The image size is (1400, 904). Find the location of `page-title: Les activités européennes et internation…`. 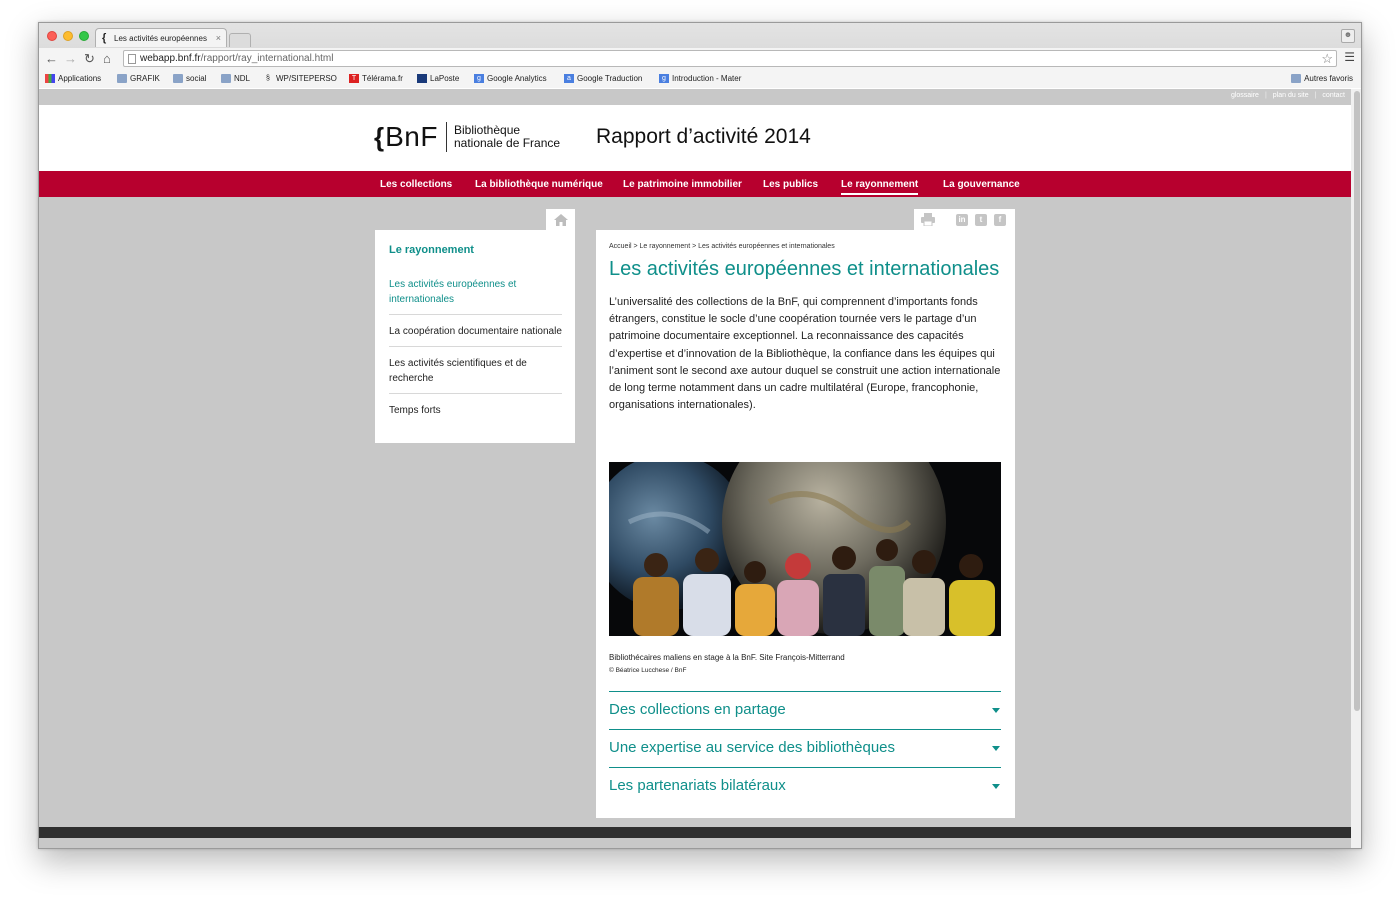

page-title: Les activités européennes et internation… is located at coordinates (804, 269).